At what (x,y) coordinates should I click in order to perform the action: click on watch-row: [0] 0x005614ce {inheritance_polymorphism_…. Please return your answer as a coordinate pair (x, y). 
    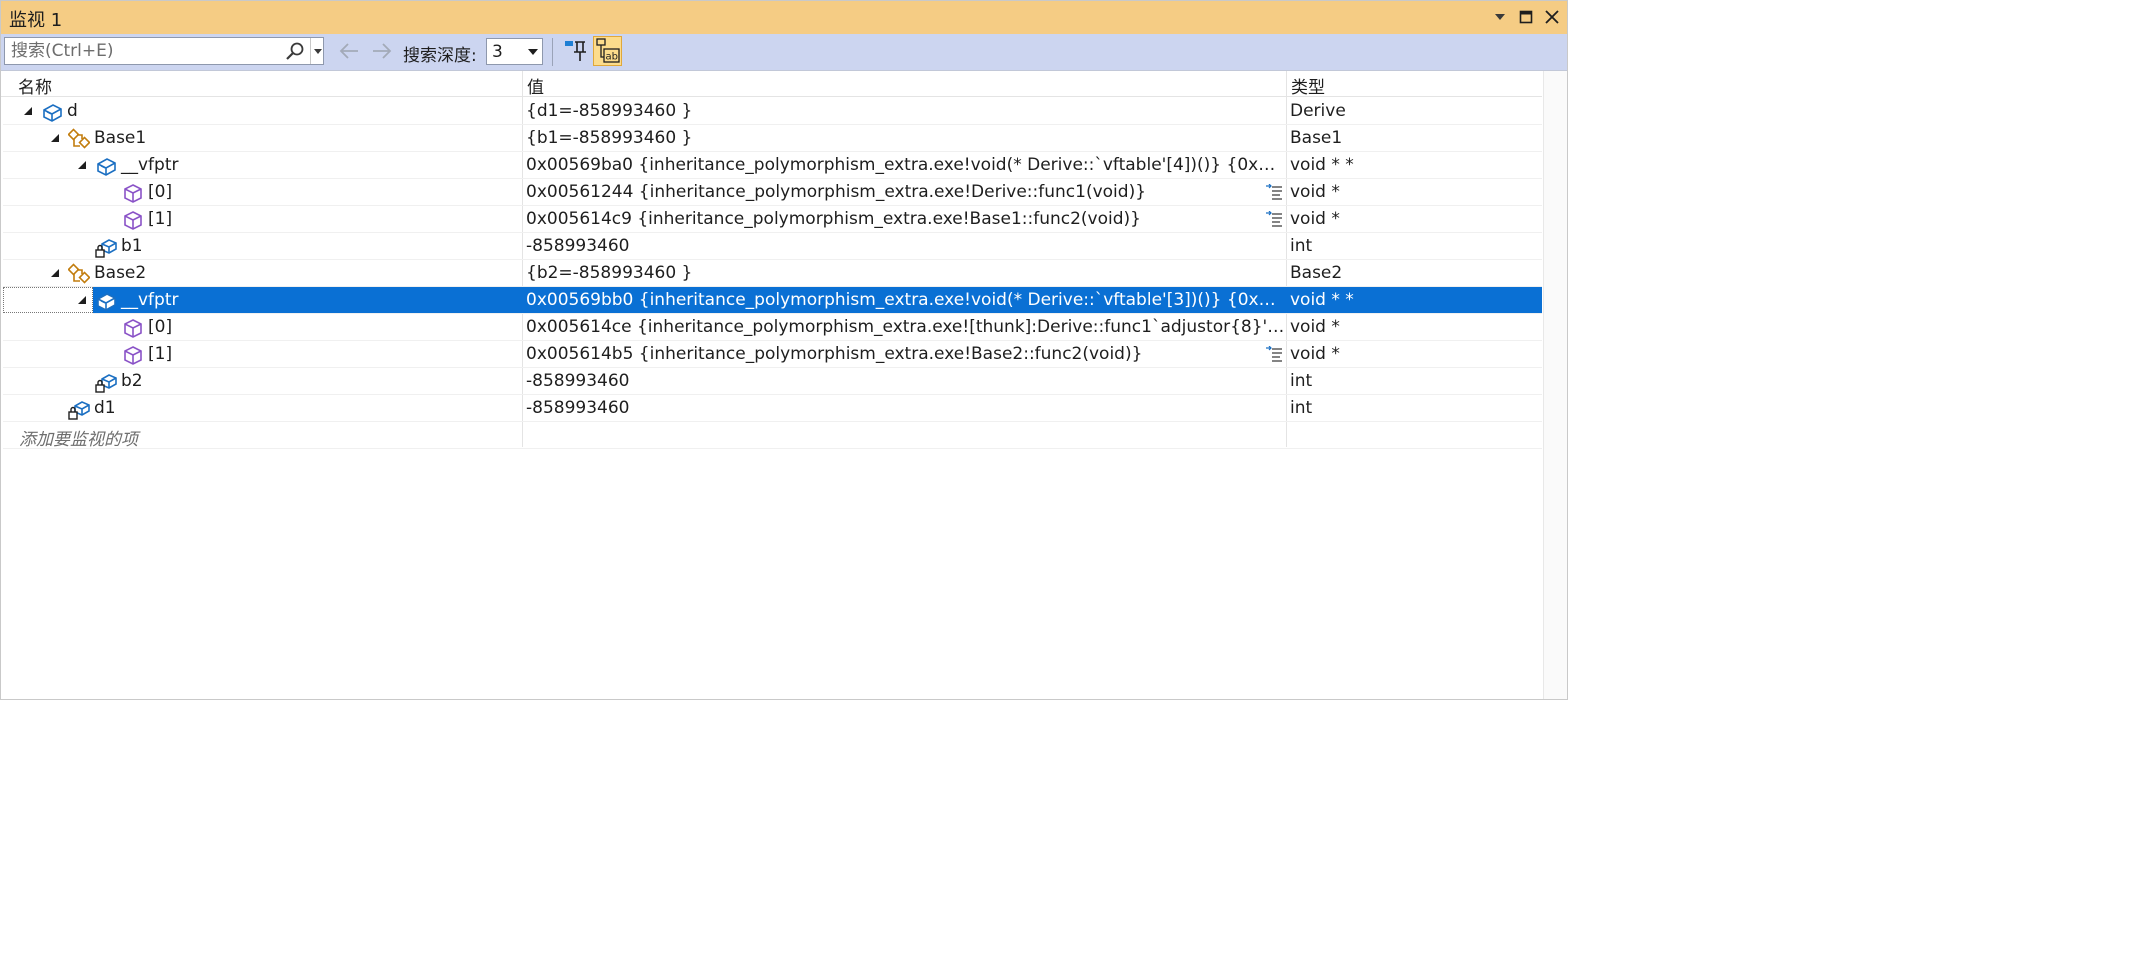
    Looking at the image, I should click on (772, 327).